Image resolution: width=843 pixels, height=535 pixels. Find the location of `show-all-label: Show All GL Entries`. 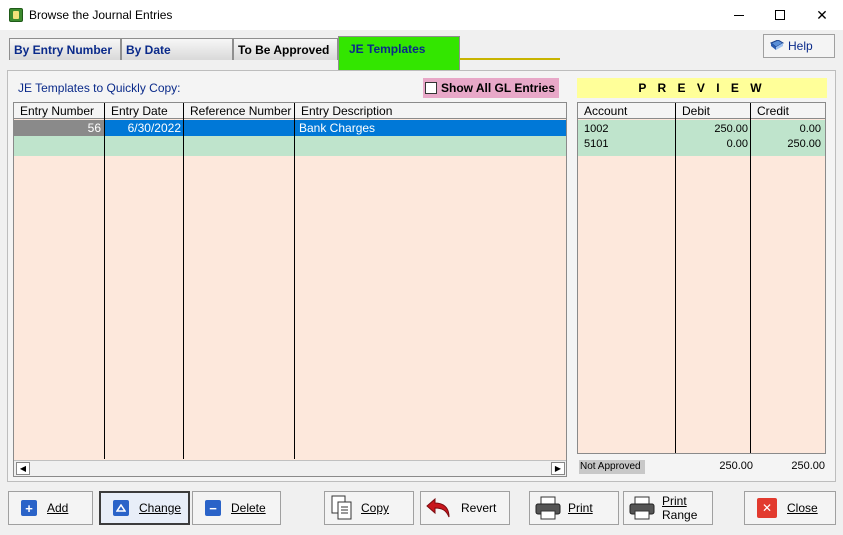

show-all-label: Show All GL Entries is located at coordinates (498, 88).